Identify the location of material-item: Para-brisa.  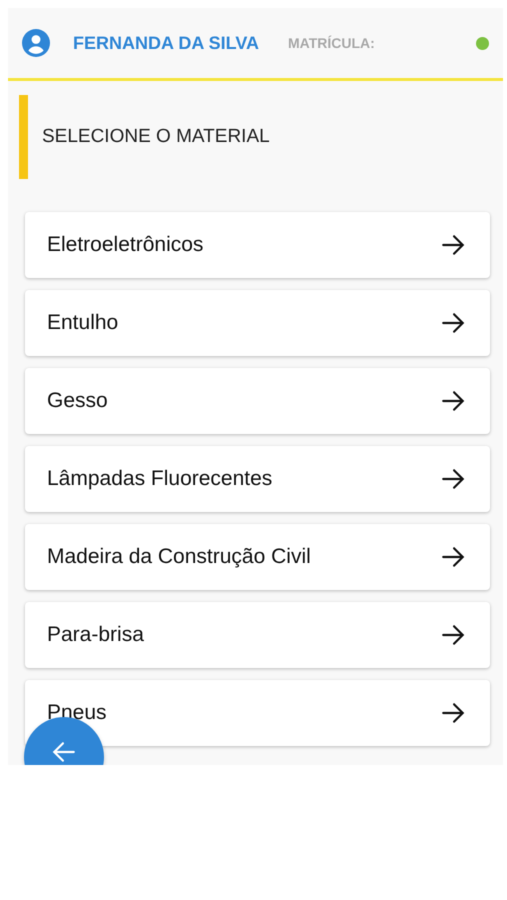
(257, 635).